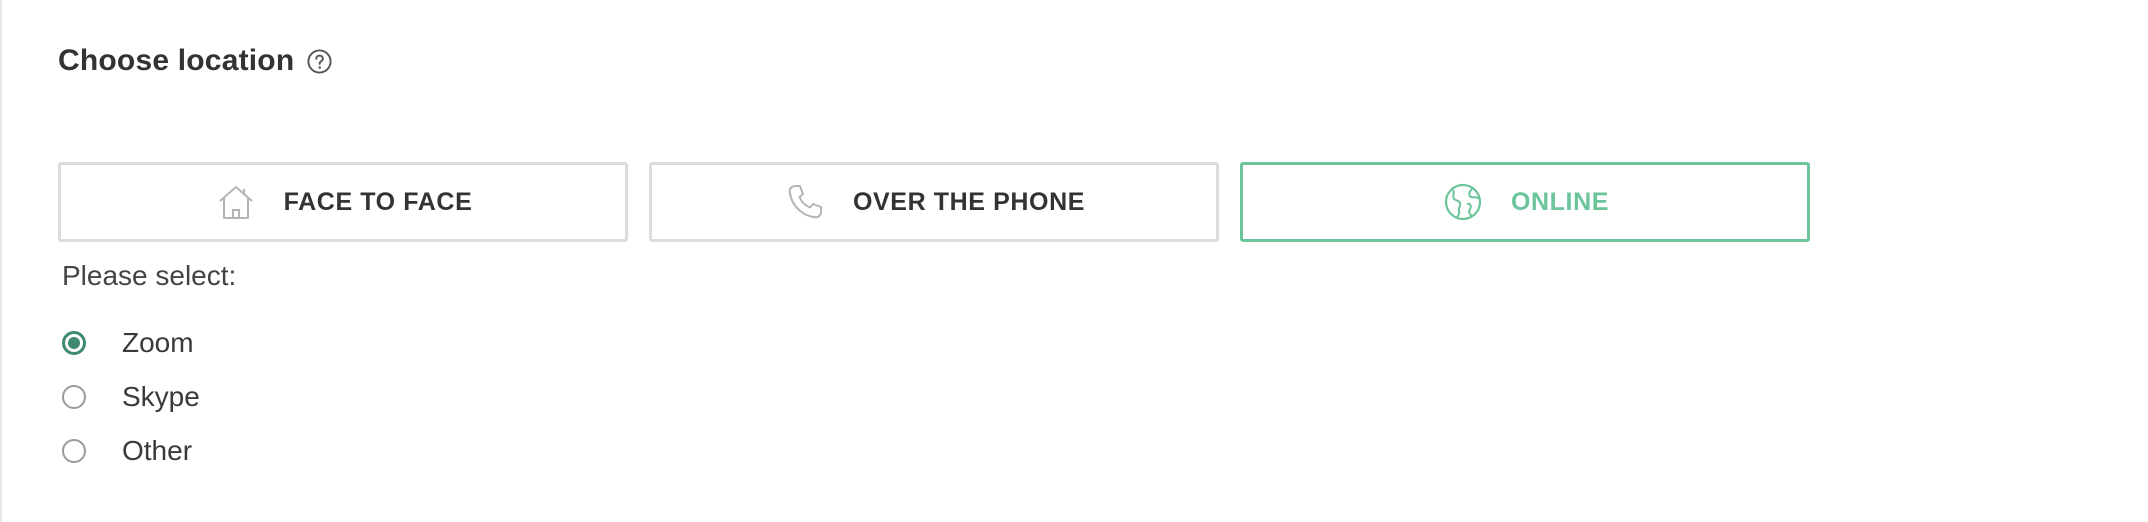  Describe the element at coordinates (805, 202) in the screenshot. I see `phone-icon` at that location.